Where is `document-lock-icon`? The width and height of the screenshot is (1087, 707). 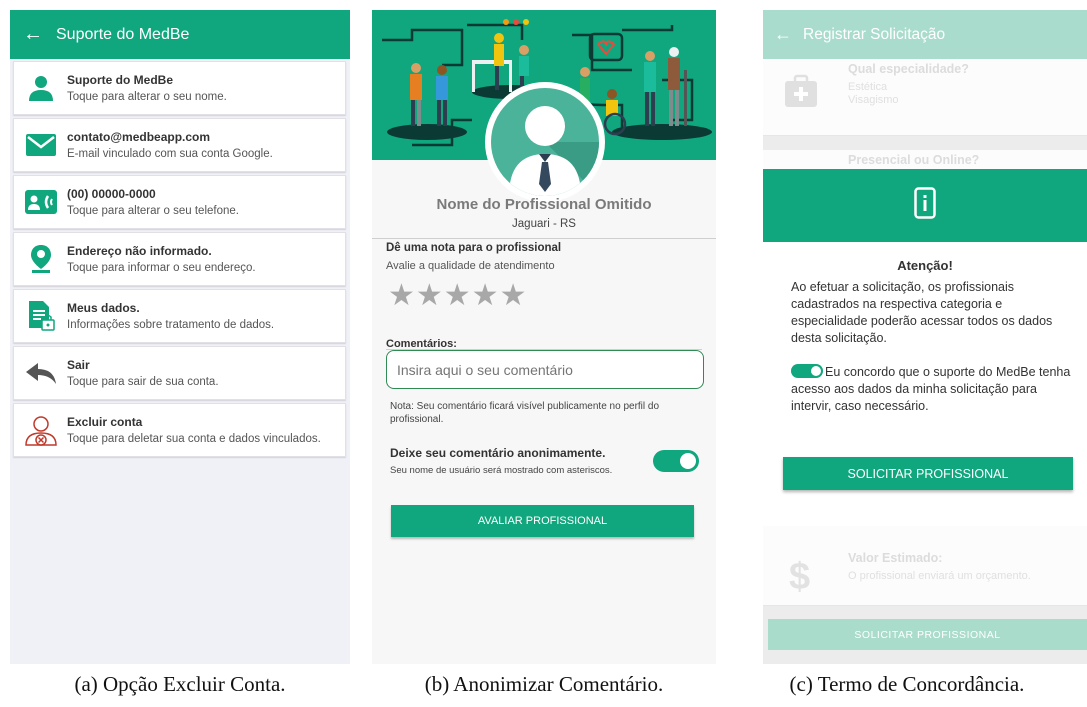
document-lock-icon is located at coordinates (40, 316).